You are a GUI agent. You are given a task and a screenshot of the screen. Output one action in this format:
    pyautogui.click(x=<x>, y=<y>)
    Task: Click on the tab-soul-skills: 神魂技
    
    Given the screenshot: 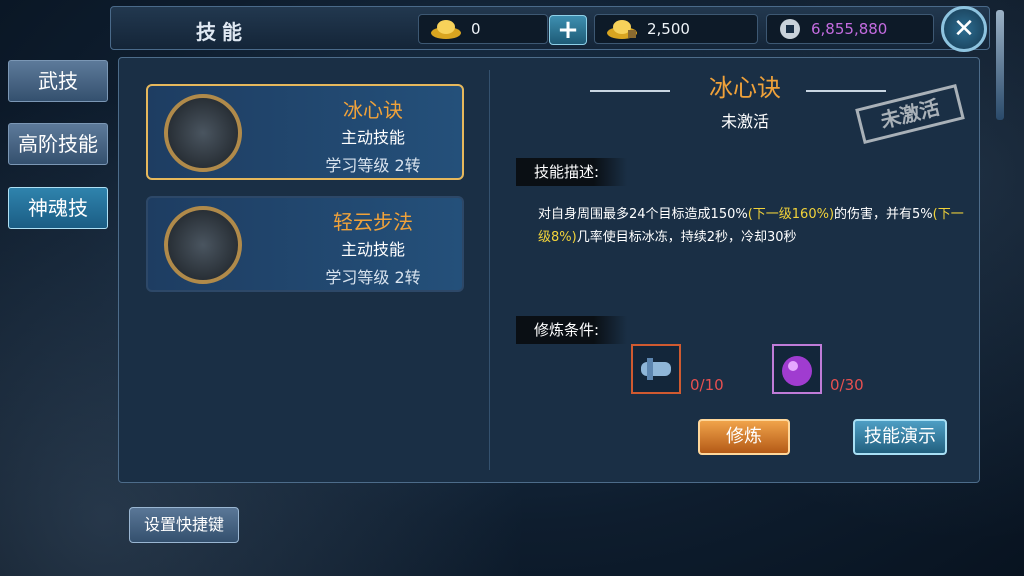 What is the action you would take?
    pyautogui.click(x=58, y=208)
    